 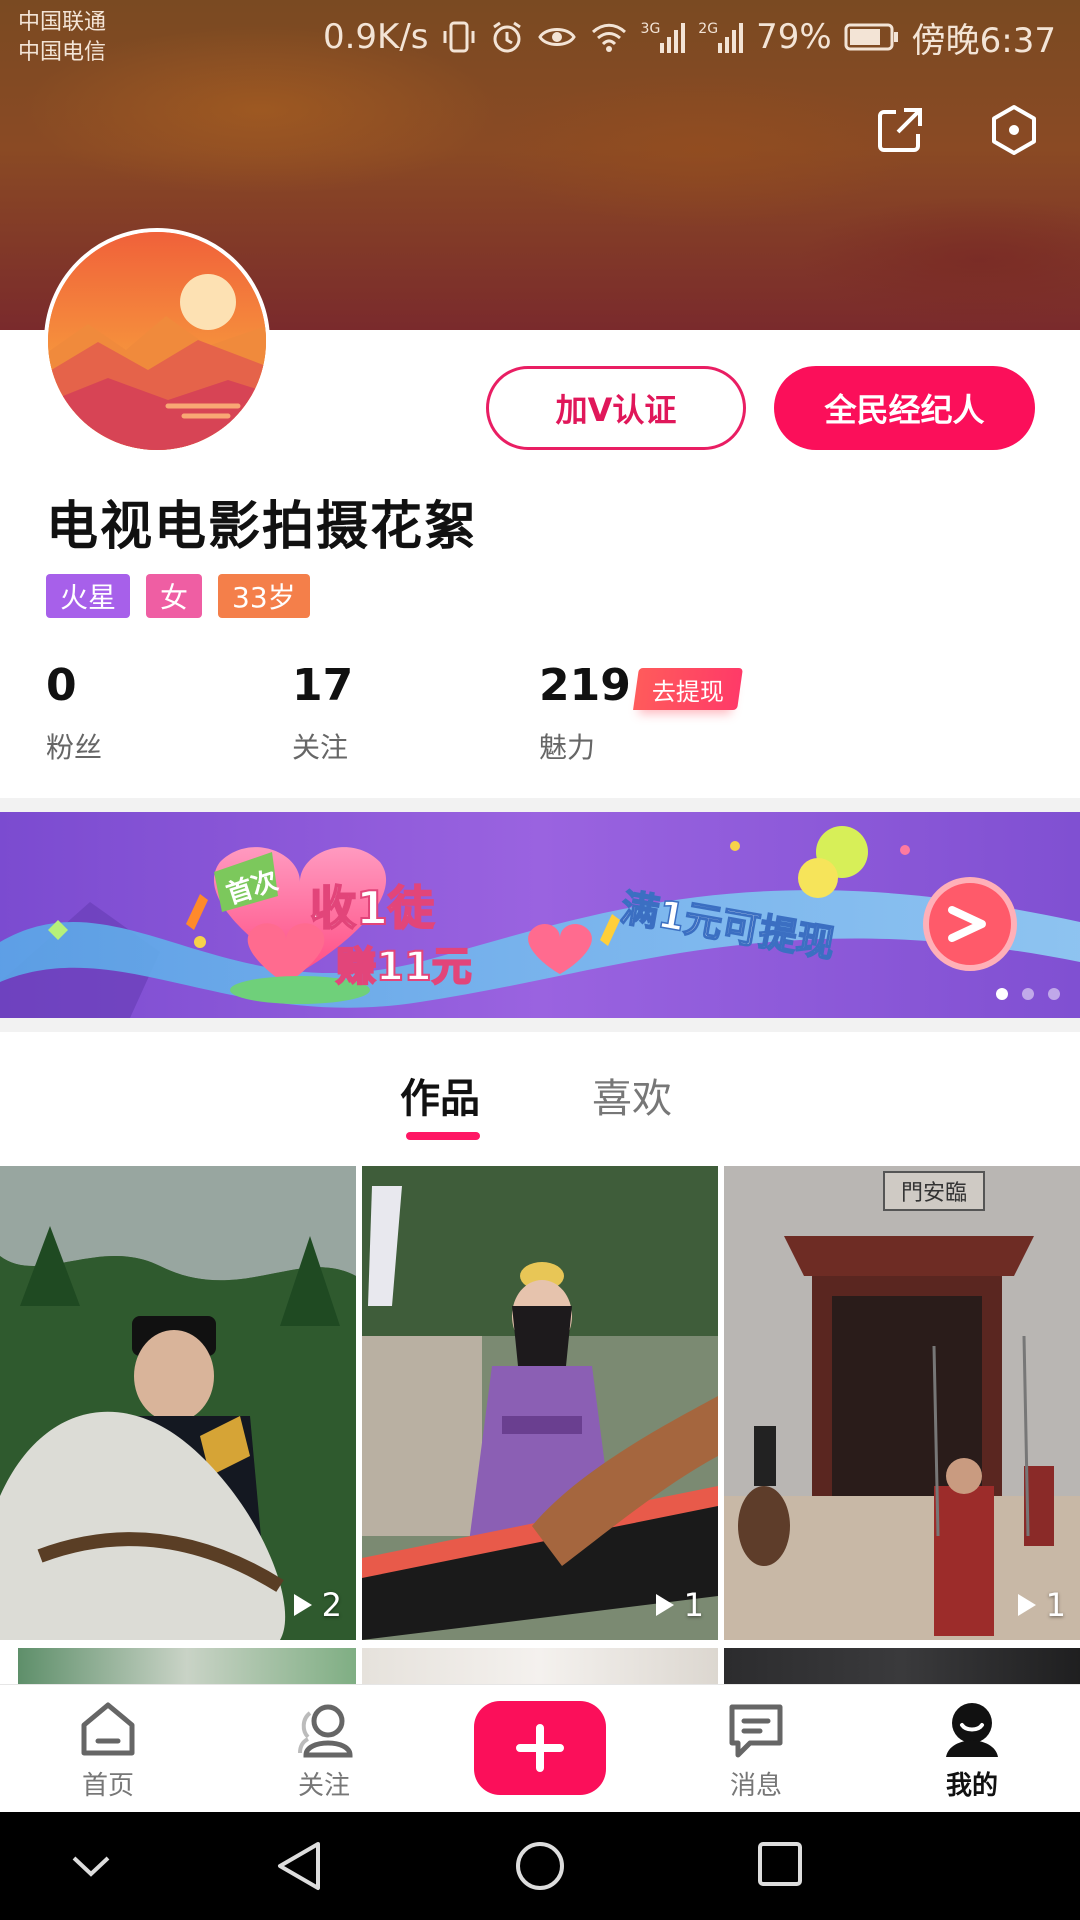 I want to click on banner-headline-2: 赚11元, so click(x=404, y=967).